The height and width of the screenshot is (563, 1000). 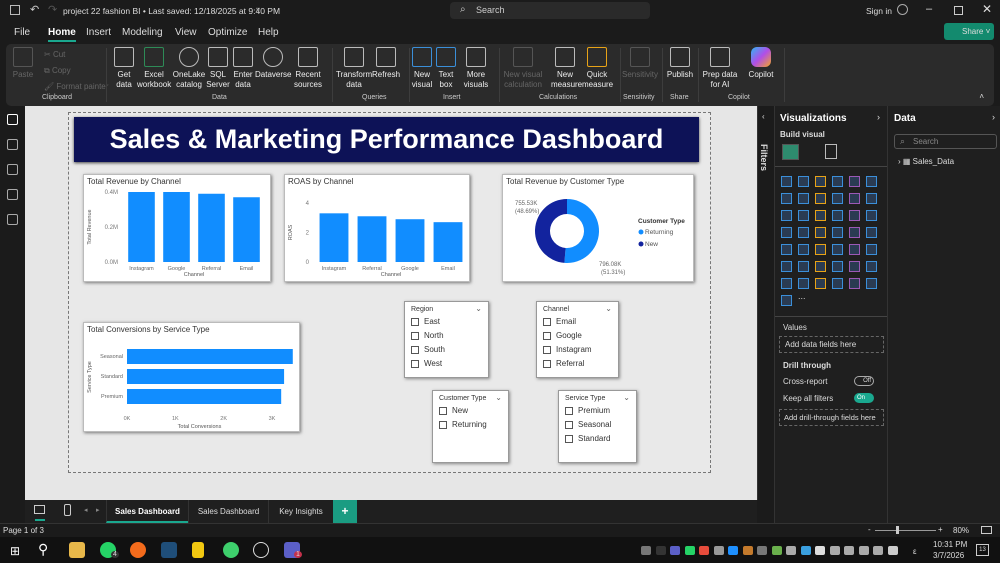 What do you see at coordinates (154, 68) in the screenshot?
I see `excel-button: Excel workbook` at bounding box center [154, 68].